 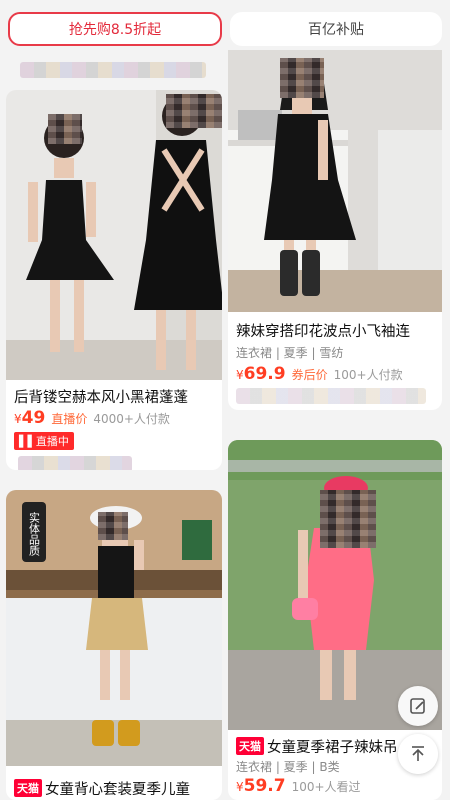 I want to click on buyer-count: 100+人看过, so click(x=326, y=787).